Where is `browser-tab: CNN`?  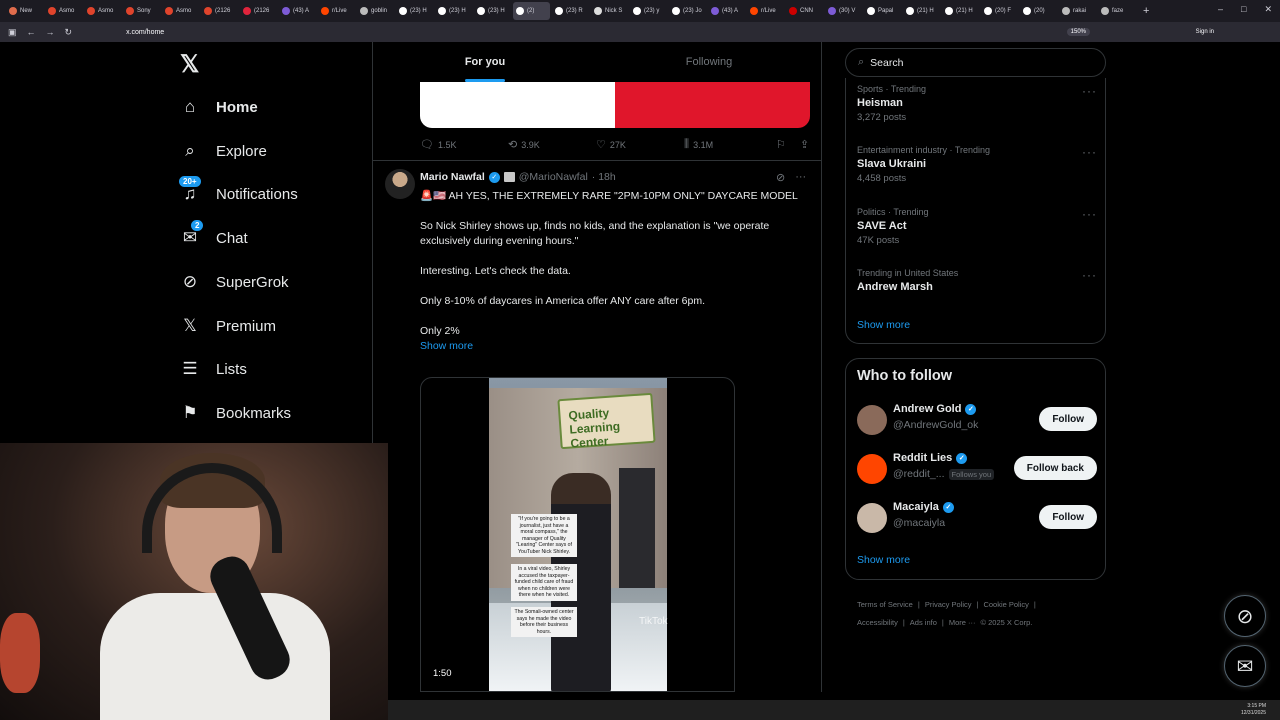
browser-tab: CNN is located at coordinates (804, 11).